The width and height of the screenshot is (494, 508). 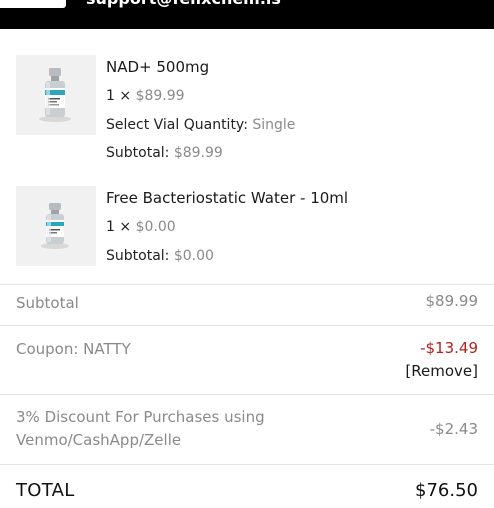 I want to click on payment-discount-value: -$2.43, so click(x=453, y=429).